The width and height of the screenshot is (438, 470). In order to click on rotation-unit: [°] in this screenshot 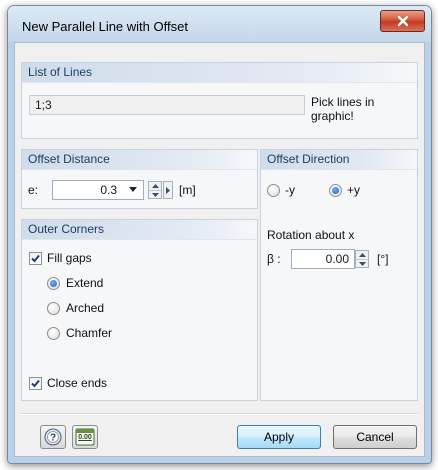, I will do `click(383, 259)`.